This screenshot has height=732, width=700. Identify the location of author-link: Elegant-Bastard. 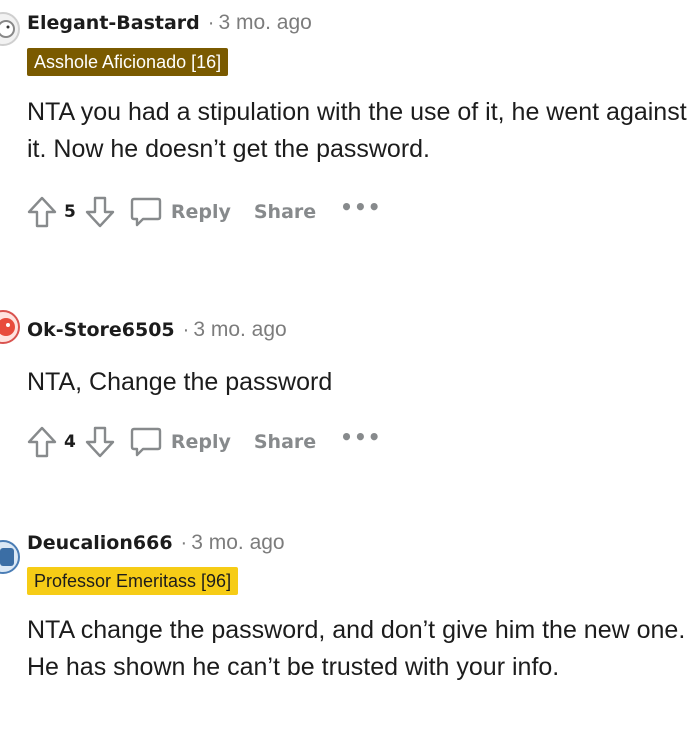
(113, 23).